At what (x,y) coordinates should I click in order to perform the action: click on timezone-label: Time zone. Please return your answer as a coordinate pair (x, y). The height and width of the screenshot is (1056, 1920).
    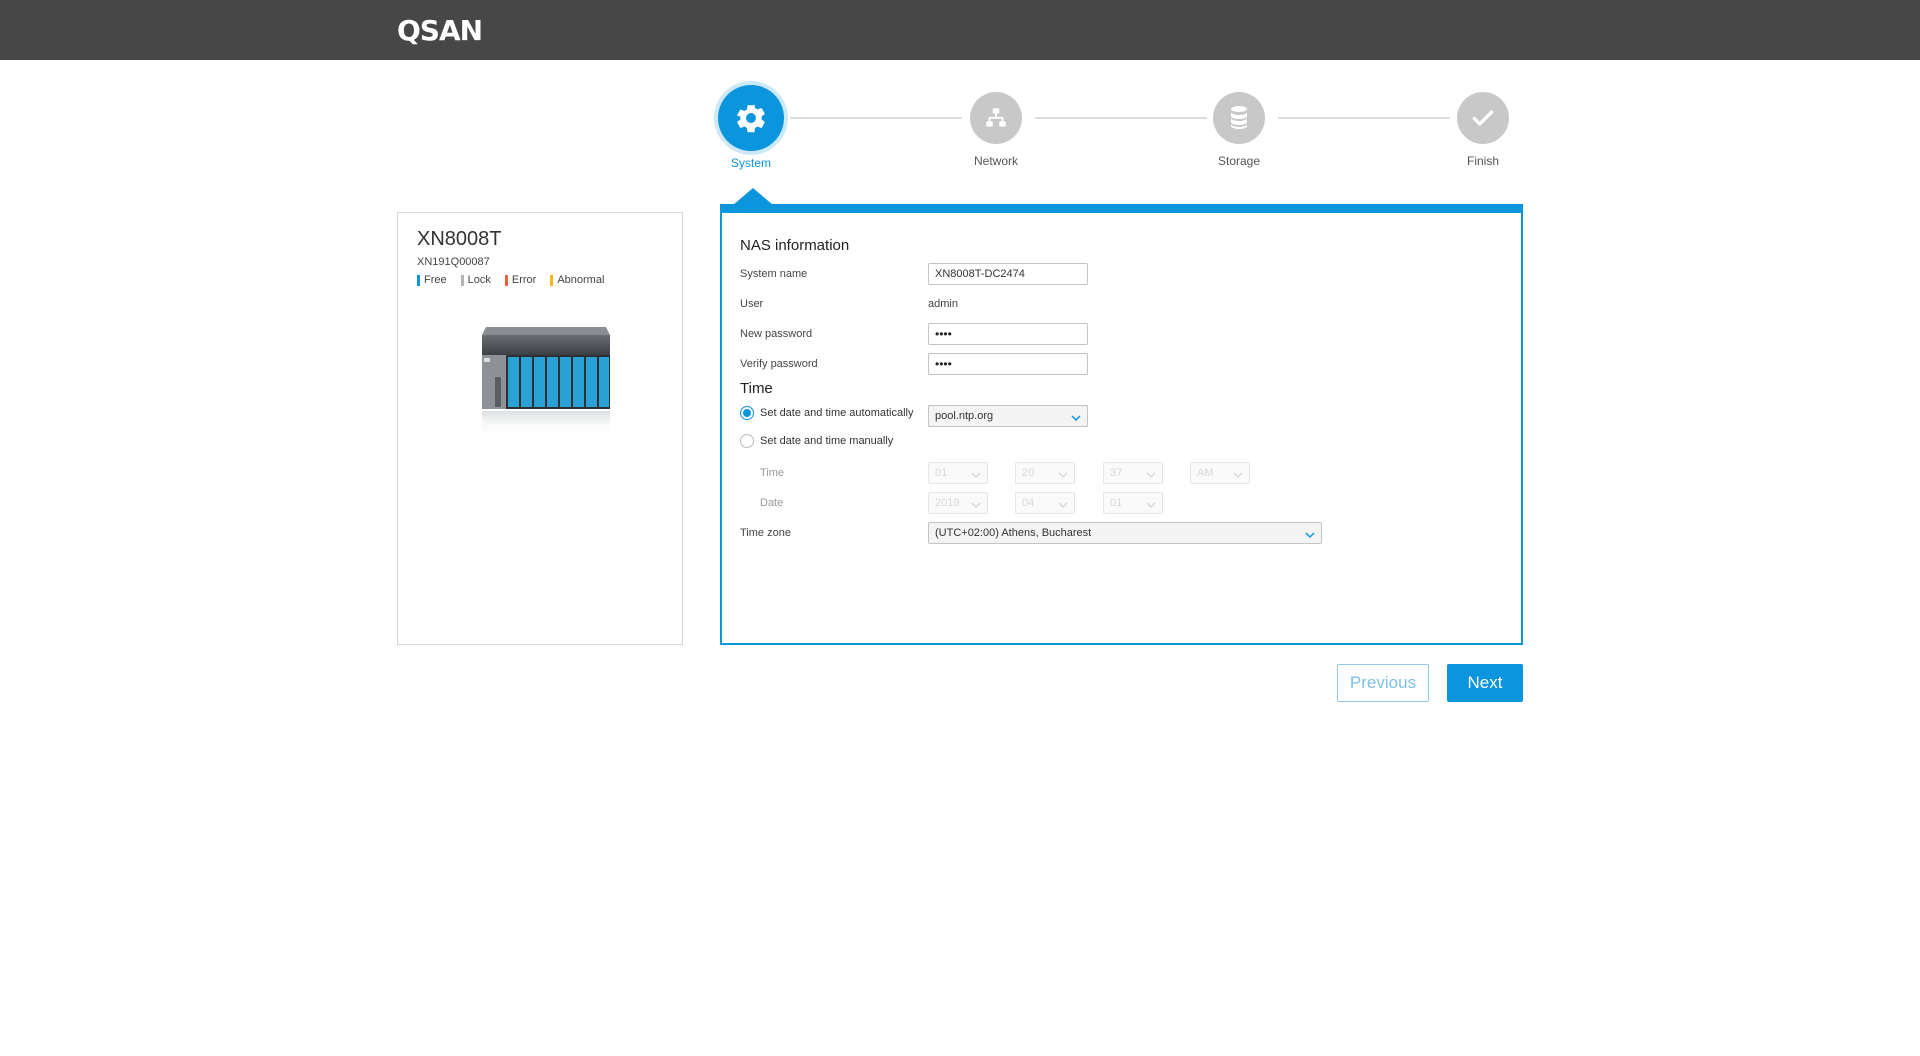
    Looking at the image, I should click on (765, 533).